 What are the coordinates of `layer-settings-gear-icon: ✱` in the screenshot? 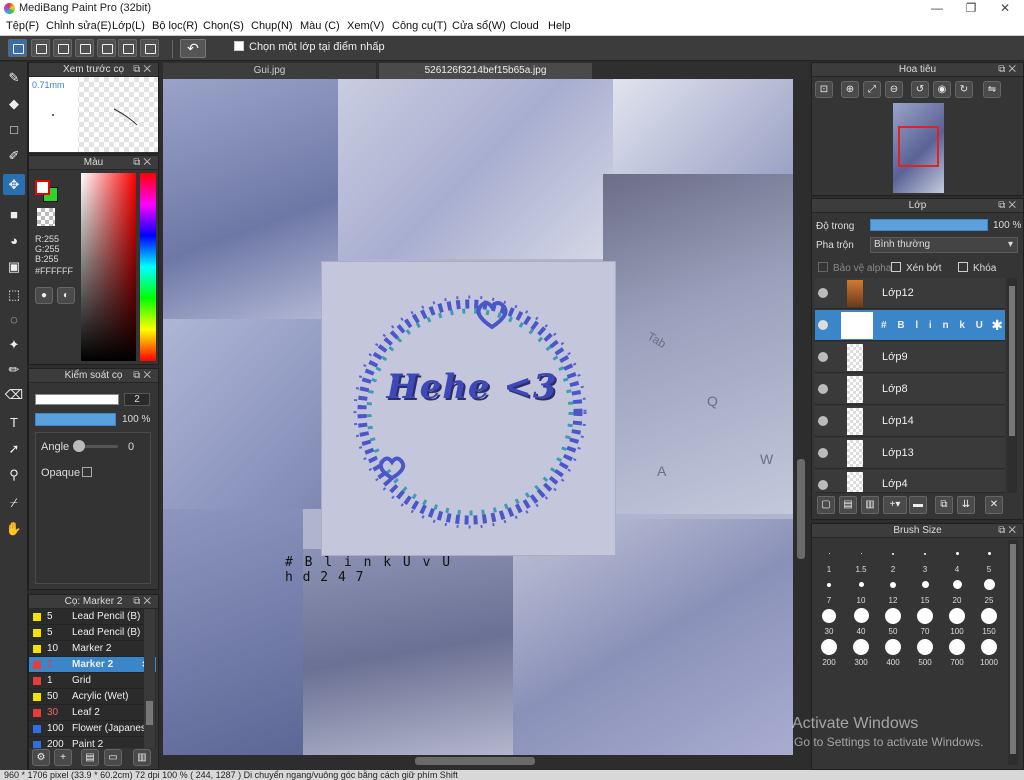 It's located at (997, 325).